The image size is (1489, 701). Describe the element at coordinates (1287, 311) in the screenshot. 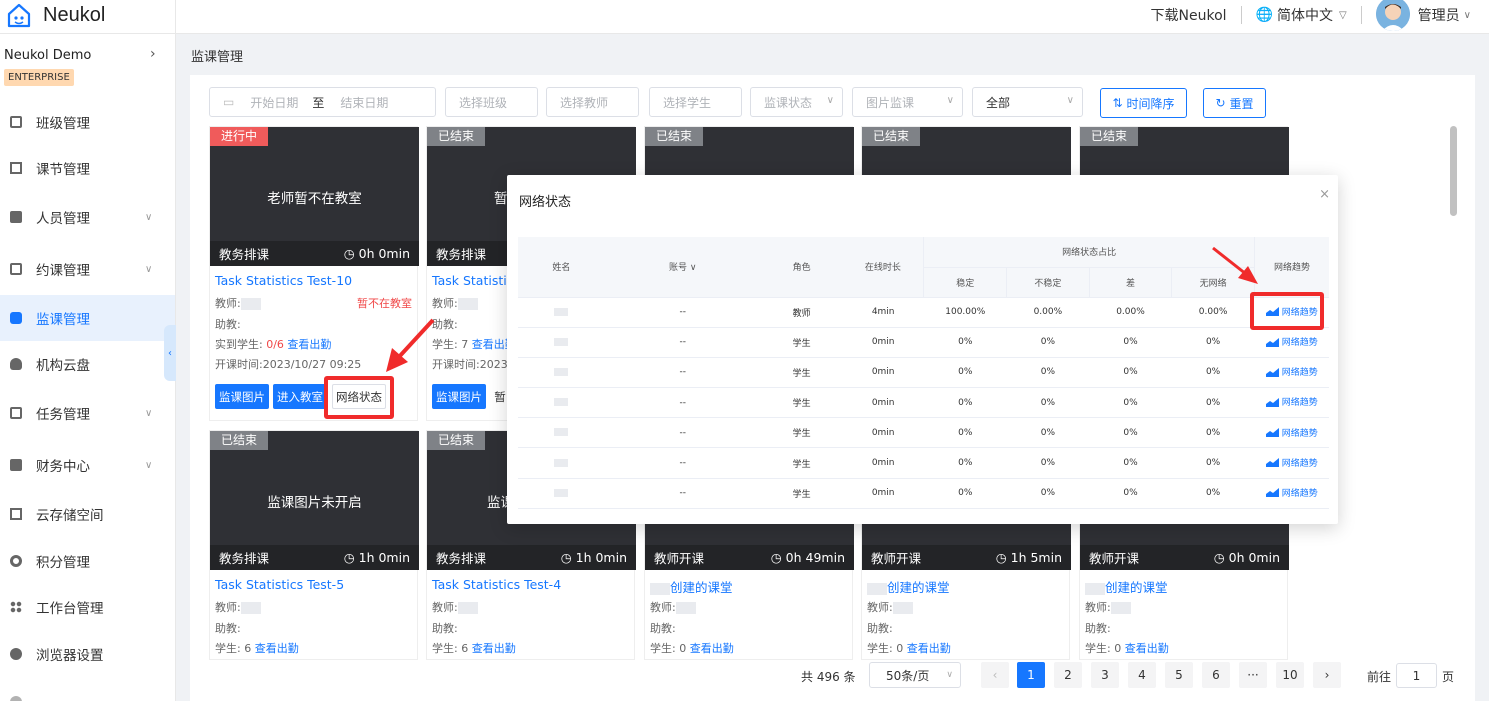

I see `highlight-box` at that location.